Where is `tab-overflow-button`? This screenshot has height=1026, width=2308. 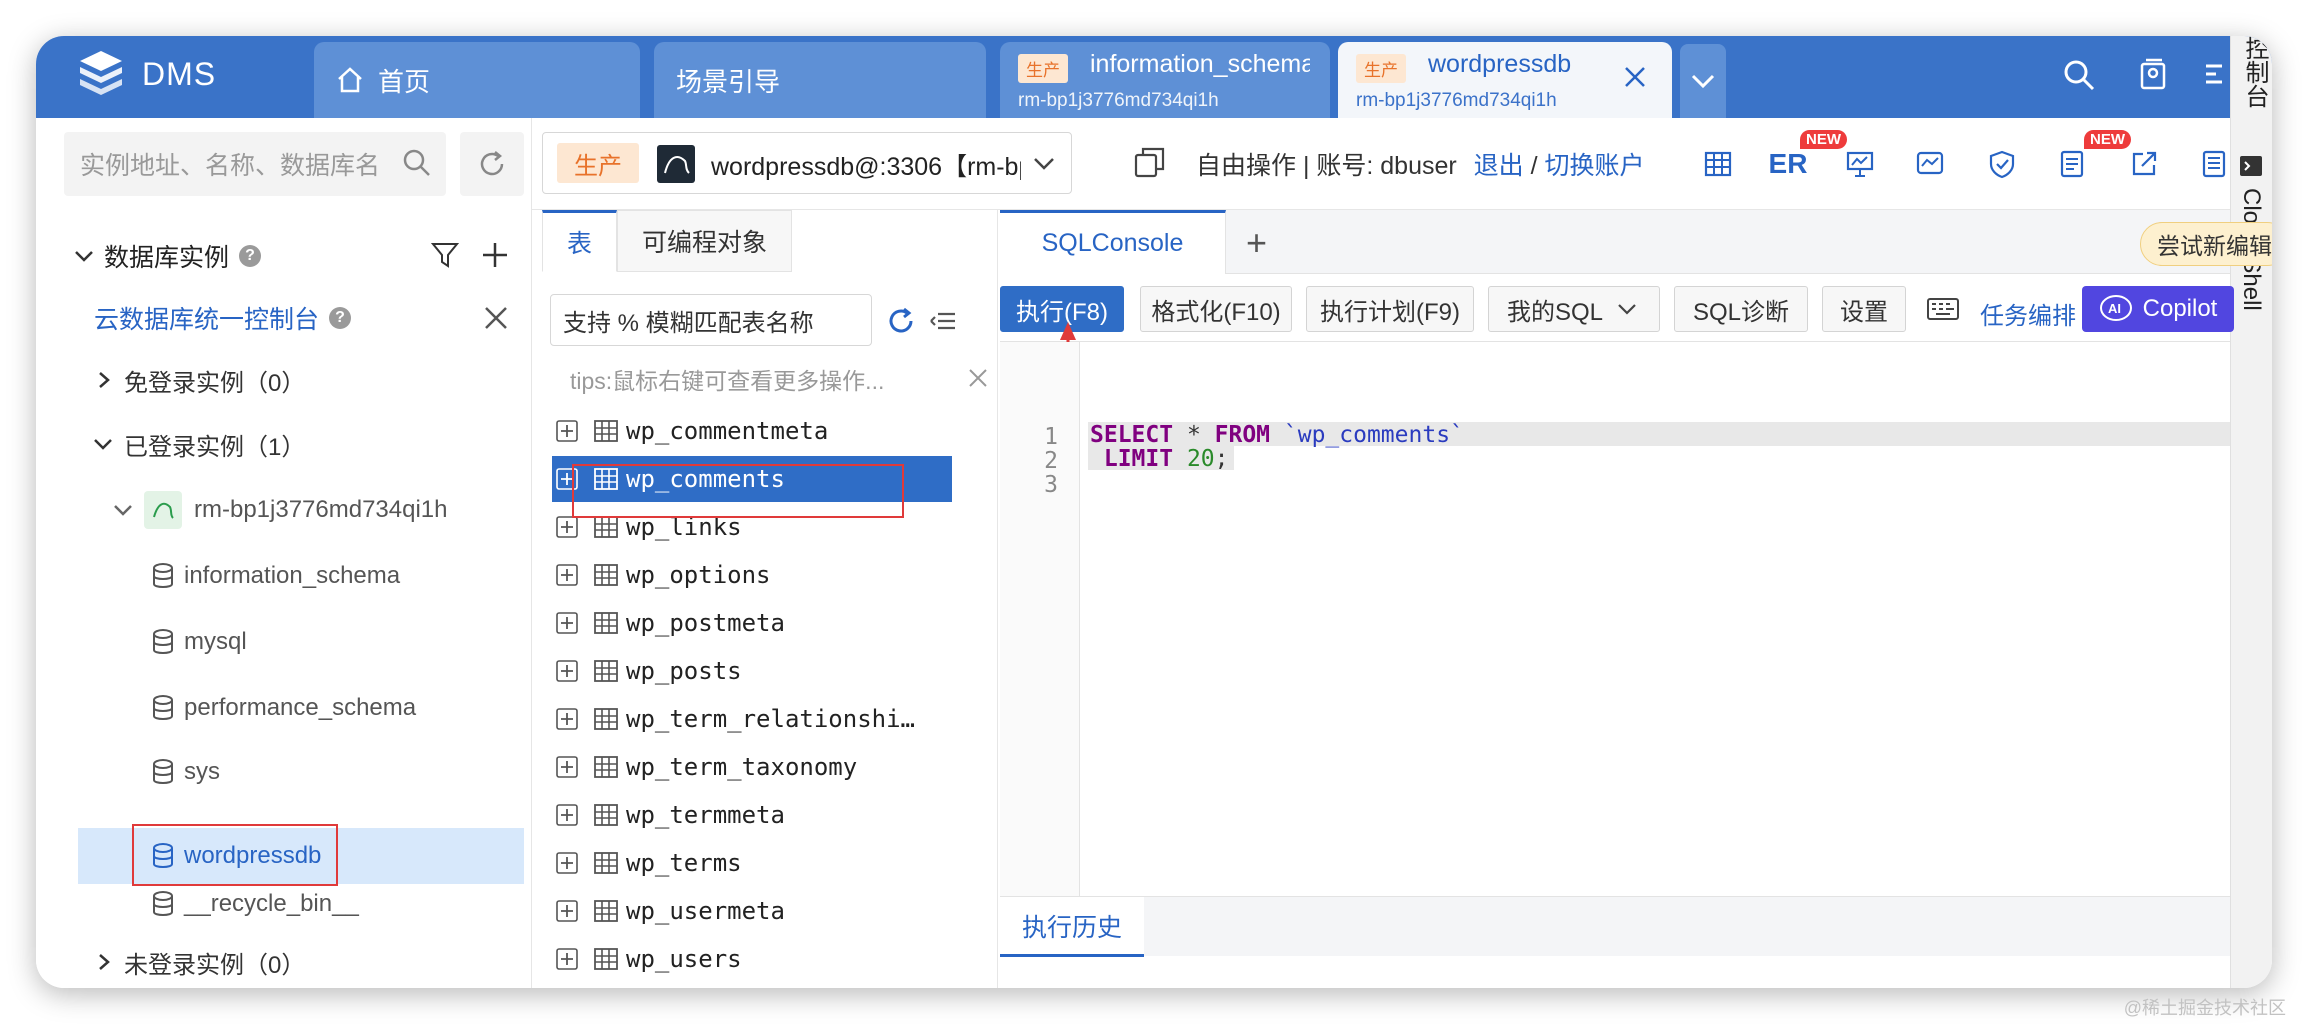
tab-overflow-button is located at coordinates (1703, 81).